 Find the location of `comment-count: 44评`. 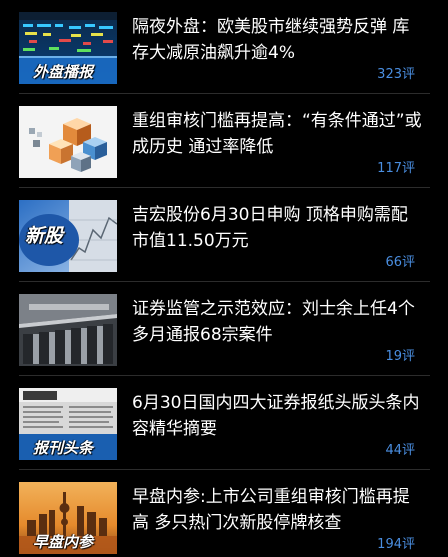

comment-count: 44评 is located at coordinates (400, 448).